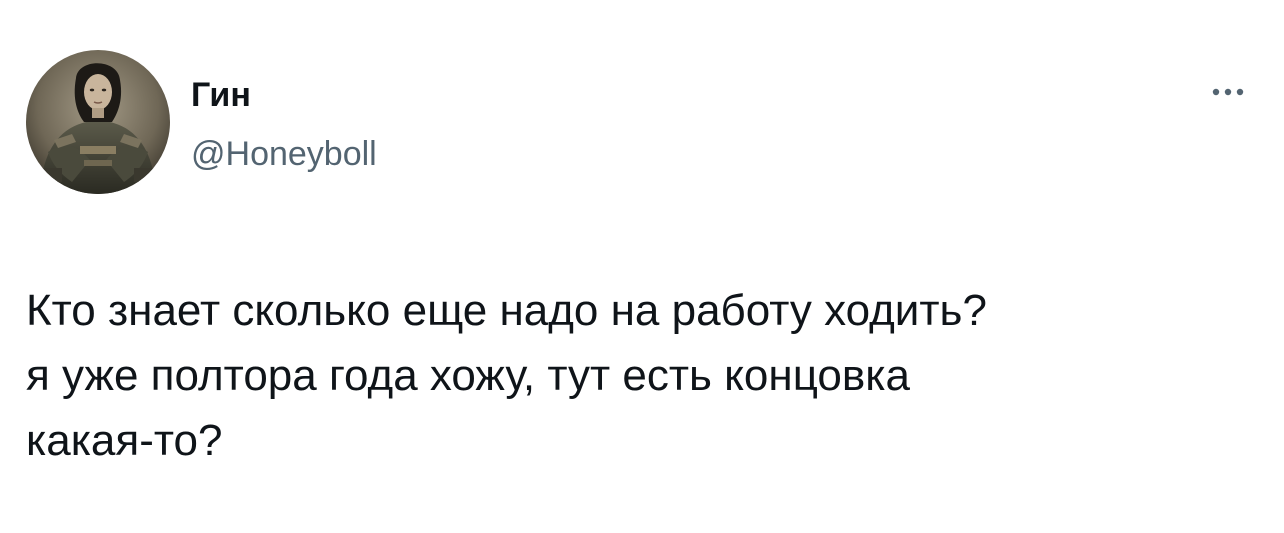  I want to click on avatar-image-icon, so click(98, 122).